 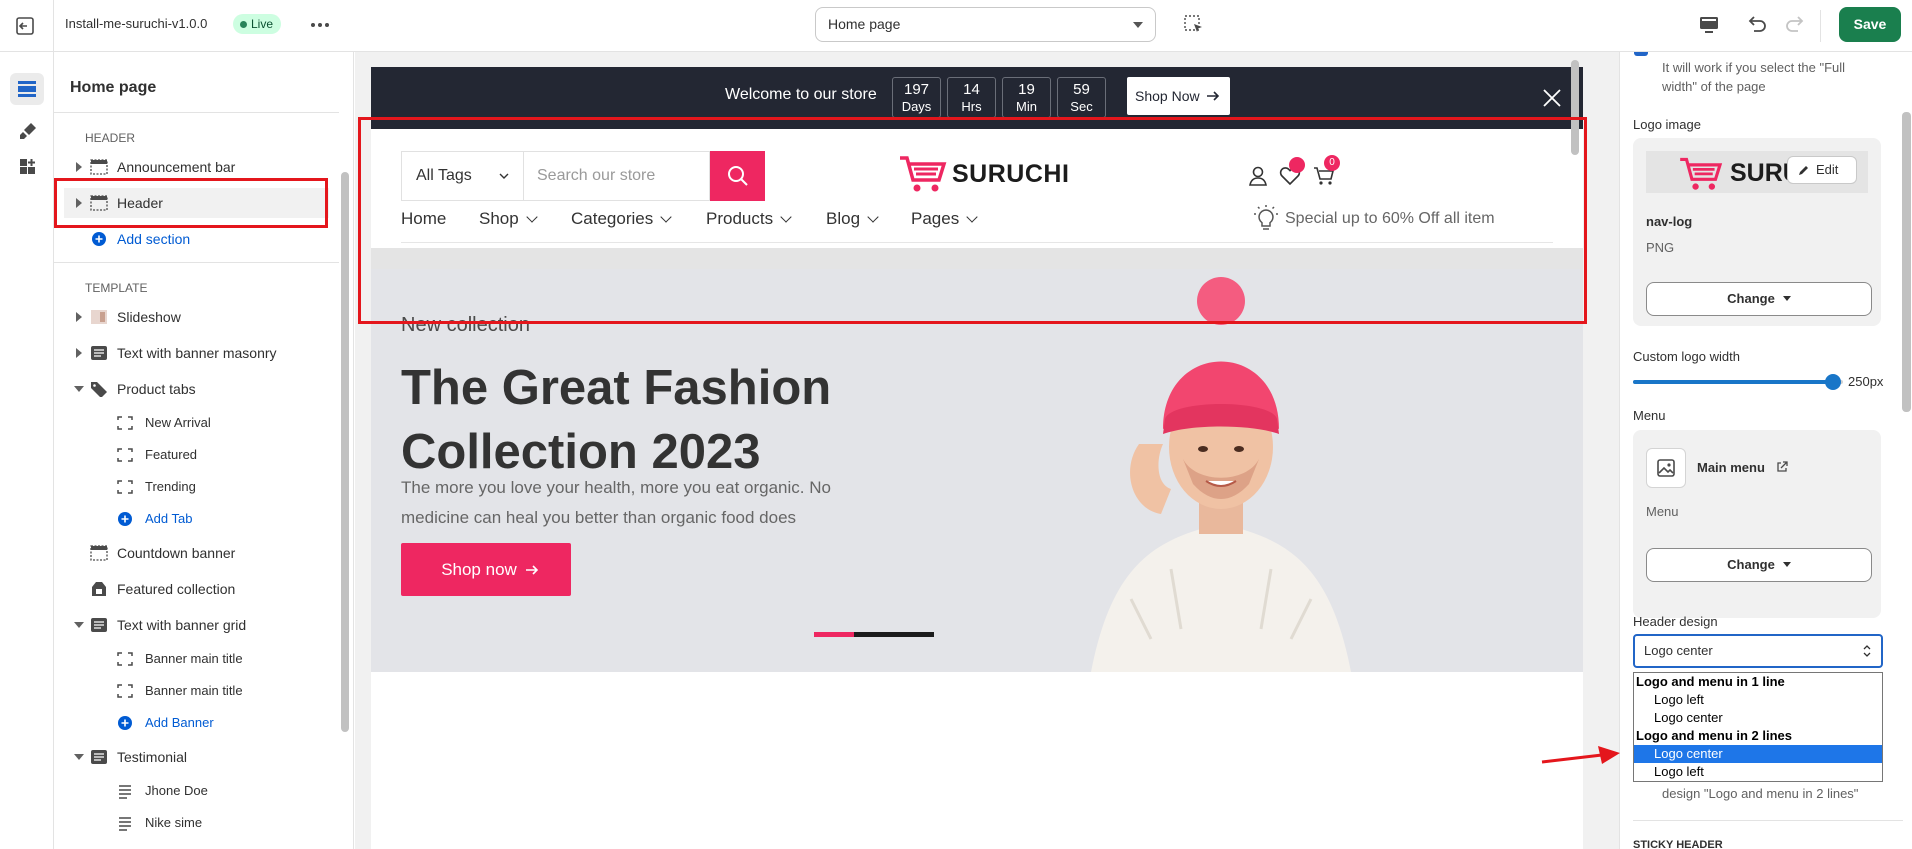 I want to click on select-updown-icon, so click(x=1867, y=651).